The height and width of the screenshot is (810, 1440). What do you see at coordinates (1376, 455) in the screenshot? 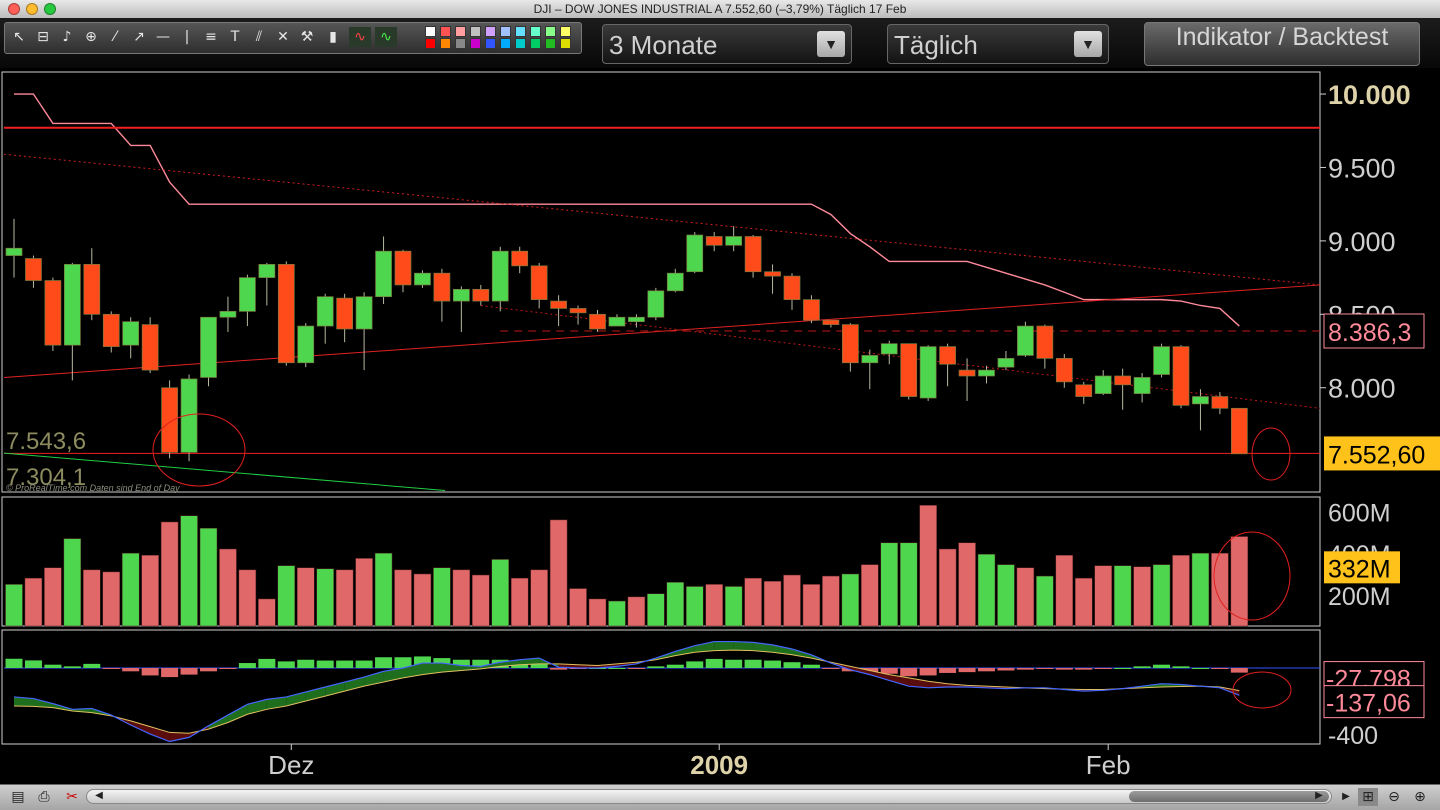
I see `last-price-label: 7.552,60` at bounding box center [1376, 455].